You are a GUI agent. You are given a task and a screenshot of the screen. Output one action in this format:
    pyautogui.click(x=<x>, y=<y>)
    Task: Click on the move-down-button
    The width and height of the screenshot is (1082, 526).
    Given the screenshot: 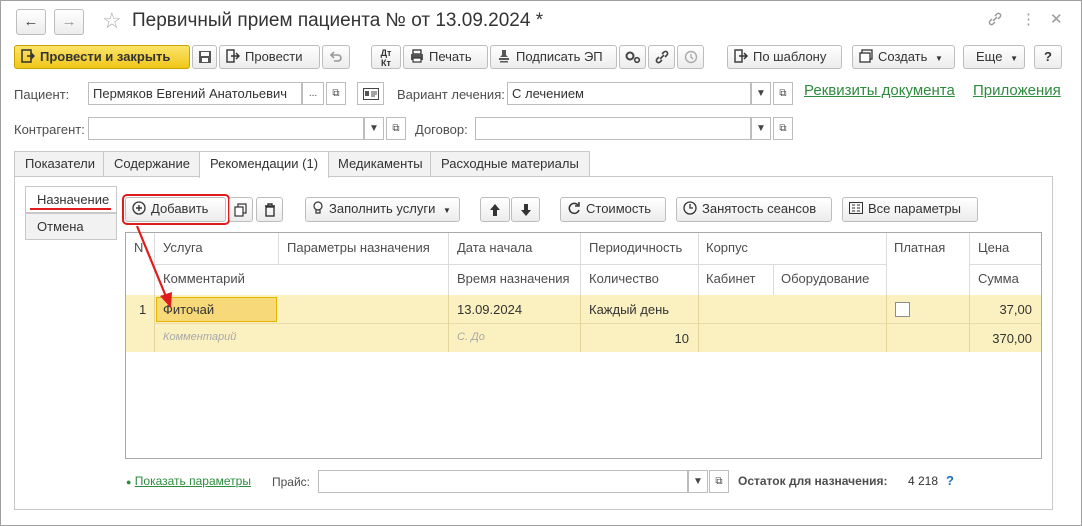 What is the action you would take?
    pyautogui.click(x=525, y=209)
    